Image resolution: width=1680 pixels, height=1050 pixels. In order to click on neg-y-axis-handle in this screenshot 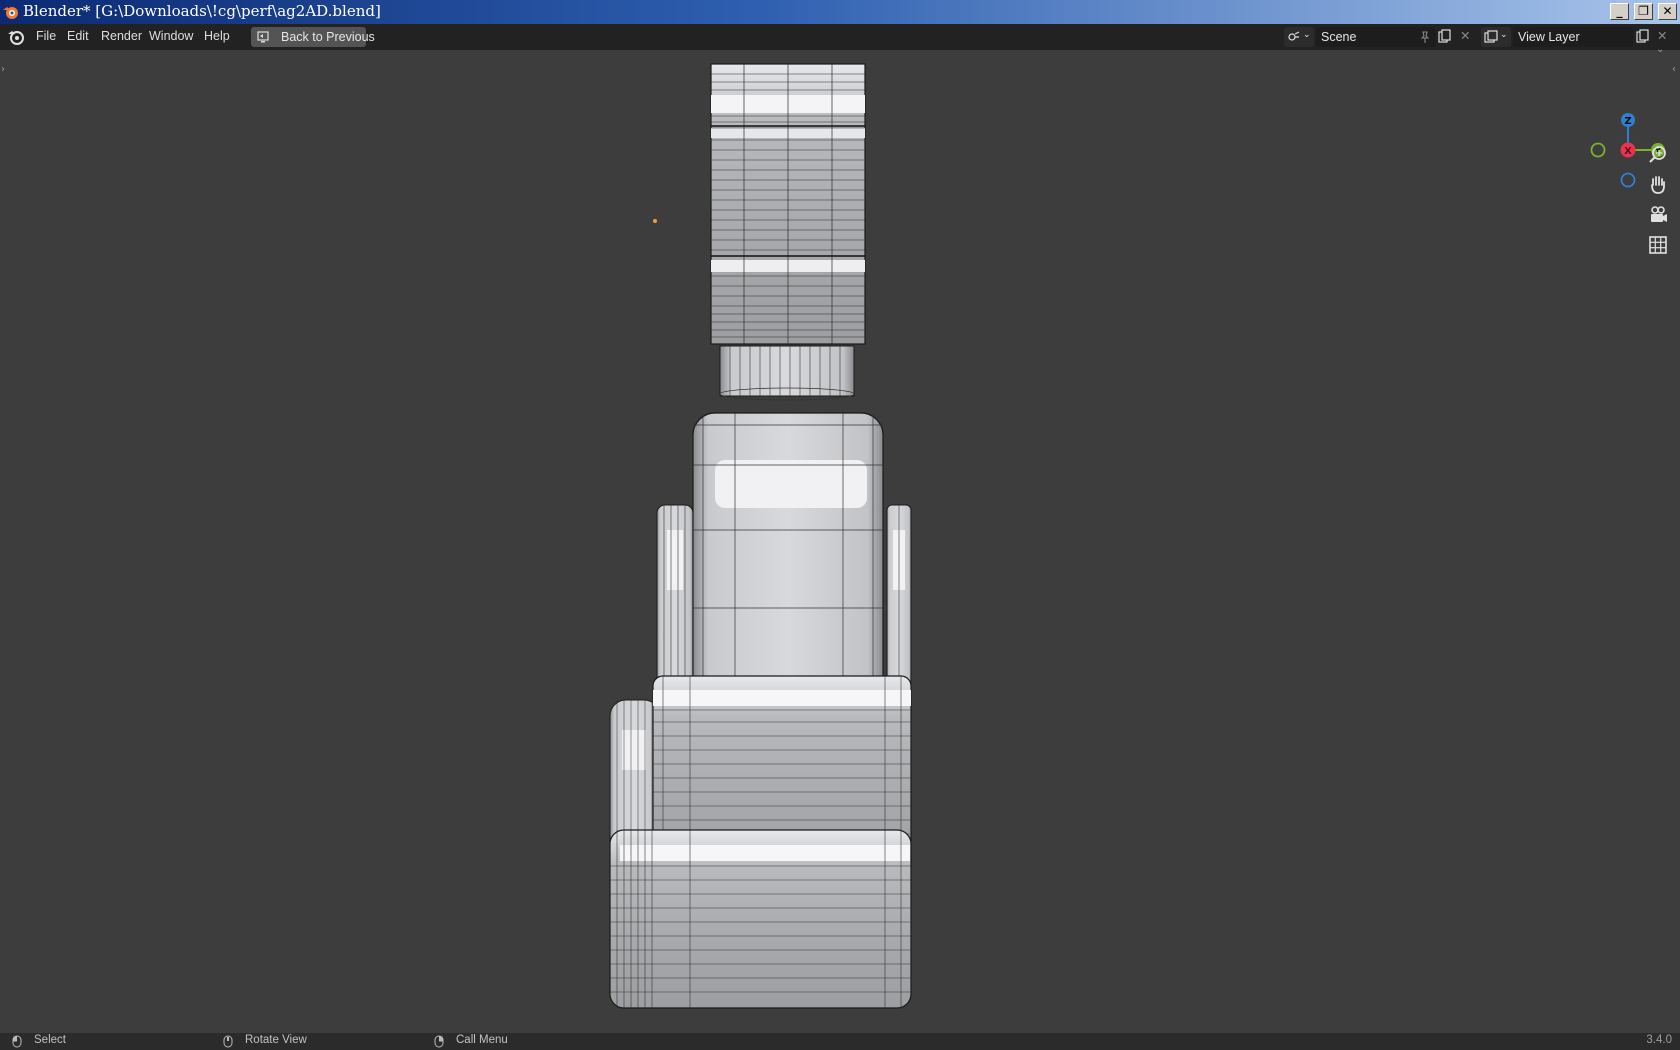, I will do `click(1598, 150)`.